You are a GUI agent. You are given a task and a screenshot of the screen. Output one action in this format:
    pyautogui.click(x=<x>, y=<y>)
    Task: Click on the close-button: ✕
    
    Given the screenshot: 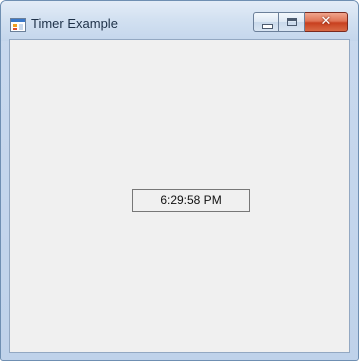 What is the action you would take?
    pyautogui.click(x=326, y=22)
    